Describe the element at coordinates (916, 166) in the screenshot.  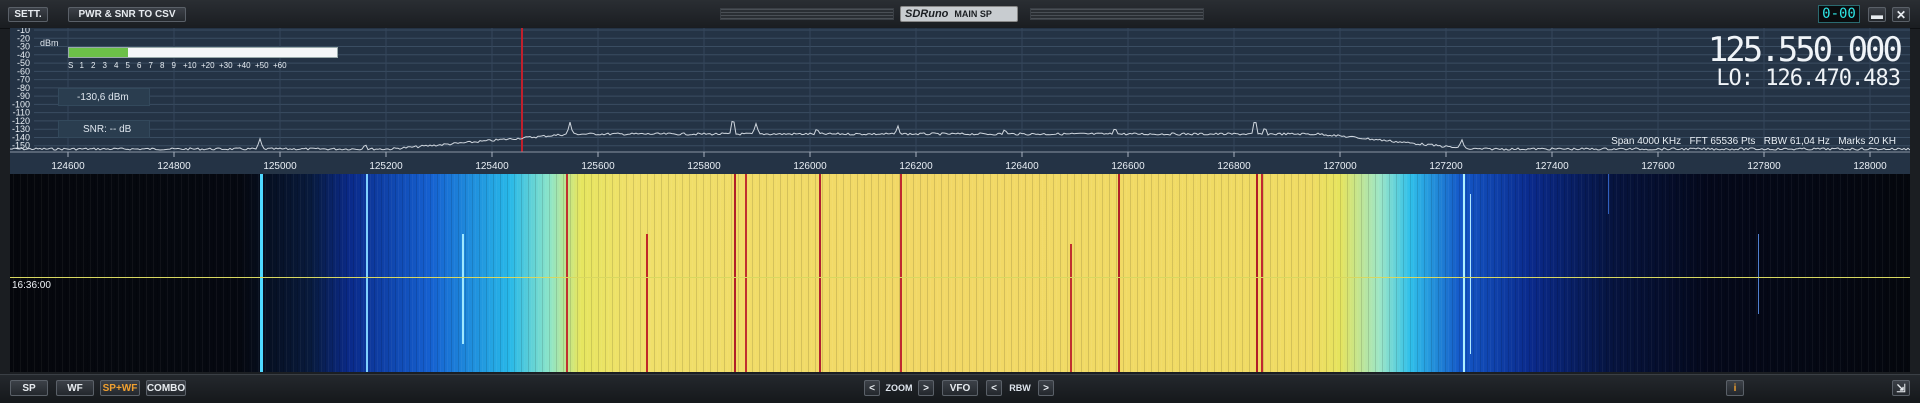
I see `freq-tick-label: 126200` at that location.